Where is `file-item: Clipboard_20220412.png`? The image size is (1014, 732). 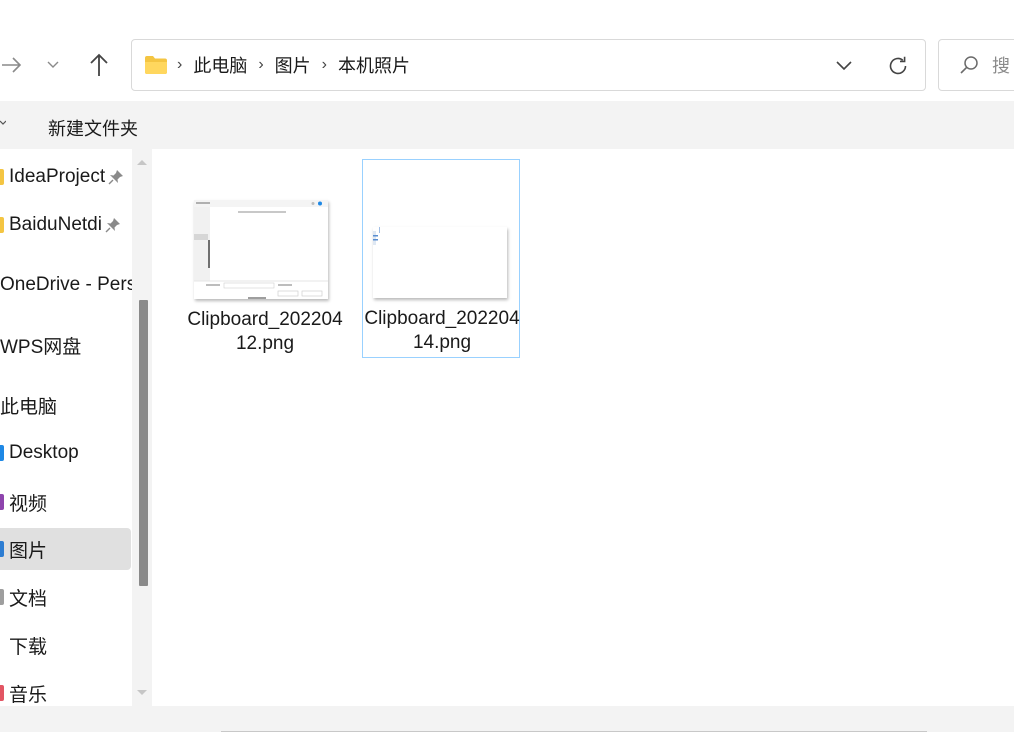
file-item: Clipboard_20220412.png is located at coordinates (264, 259).